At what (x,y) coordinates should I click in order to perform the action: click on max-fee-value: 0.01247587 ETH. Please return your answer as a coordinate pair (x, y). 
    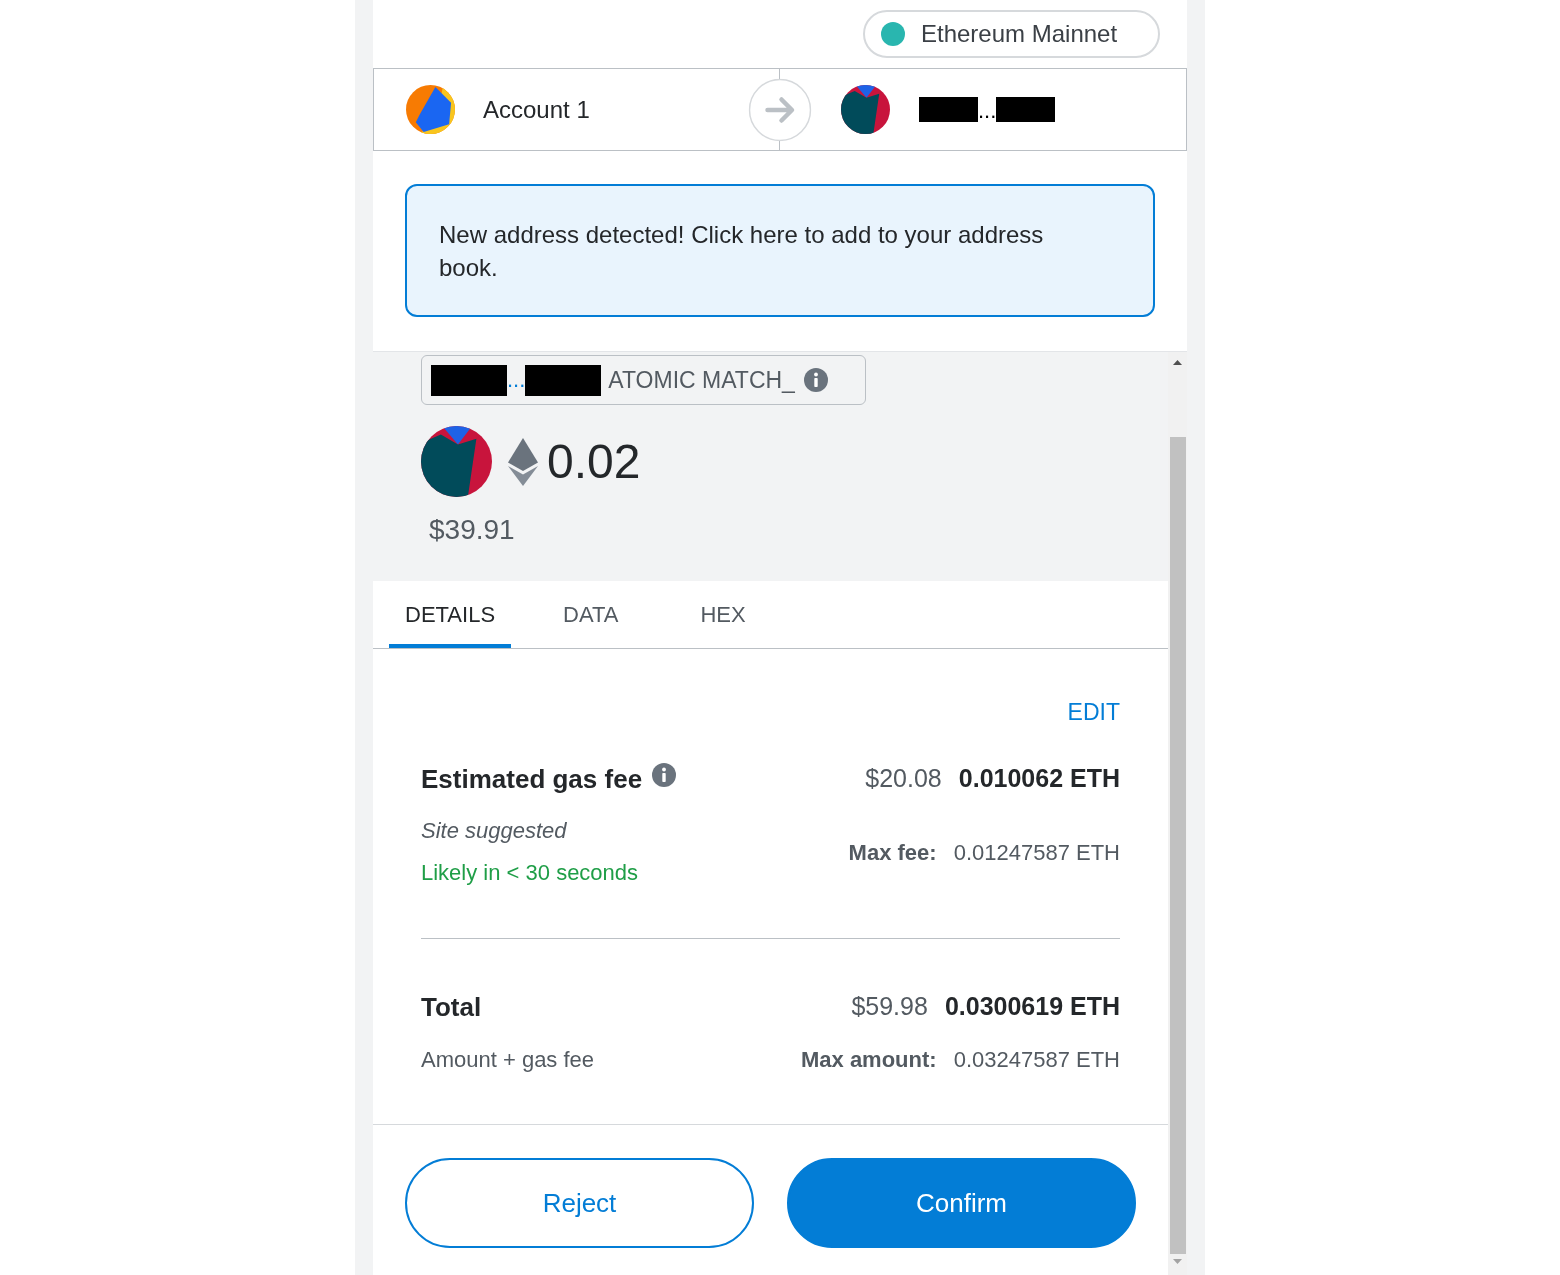
    Looking at the image, I should click on (1036, 852).